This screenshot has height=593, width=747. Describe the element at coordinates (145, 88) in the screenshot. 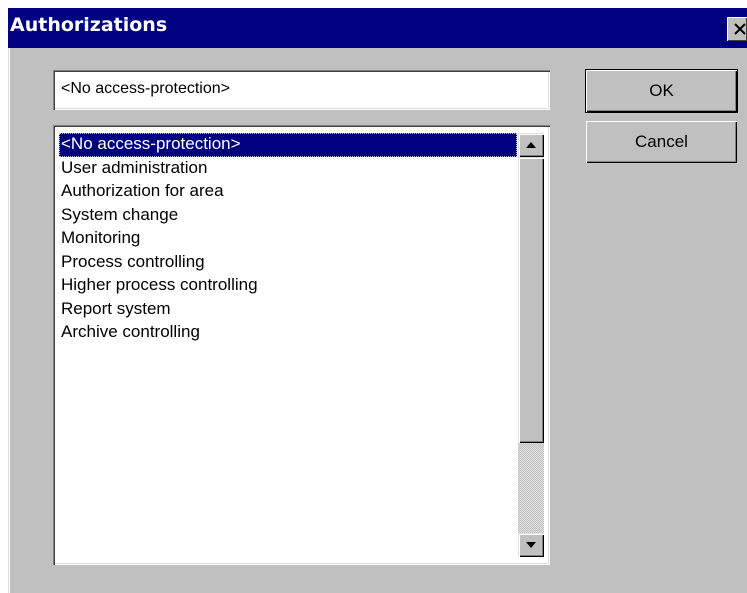

I see `authorization-input-value: <No access-protection>` at that location.